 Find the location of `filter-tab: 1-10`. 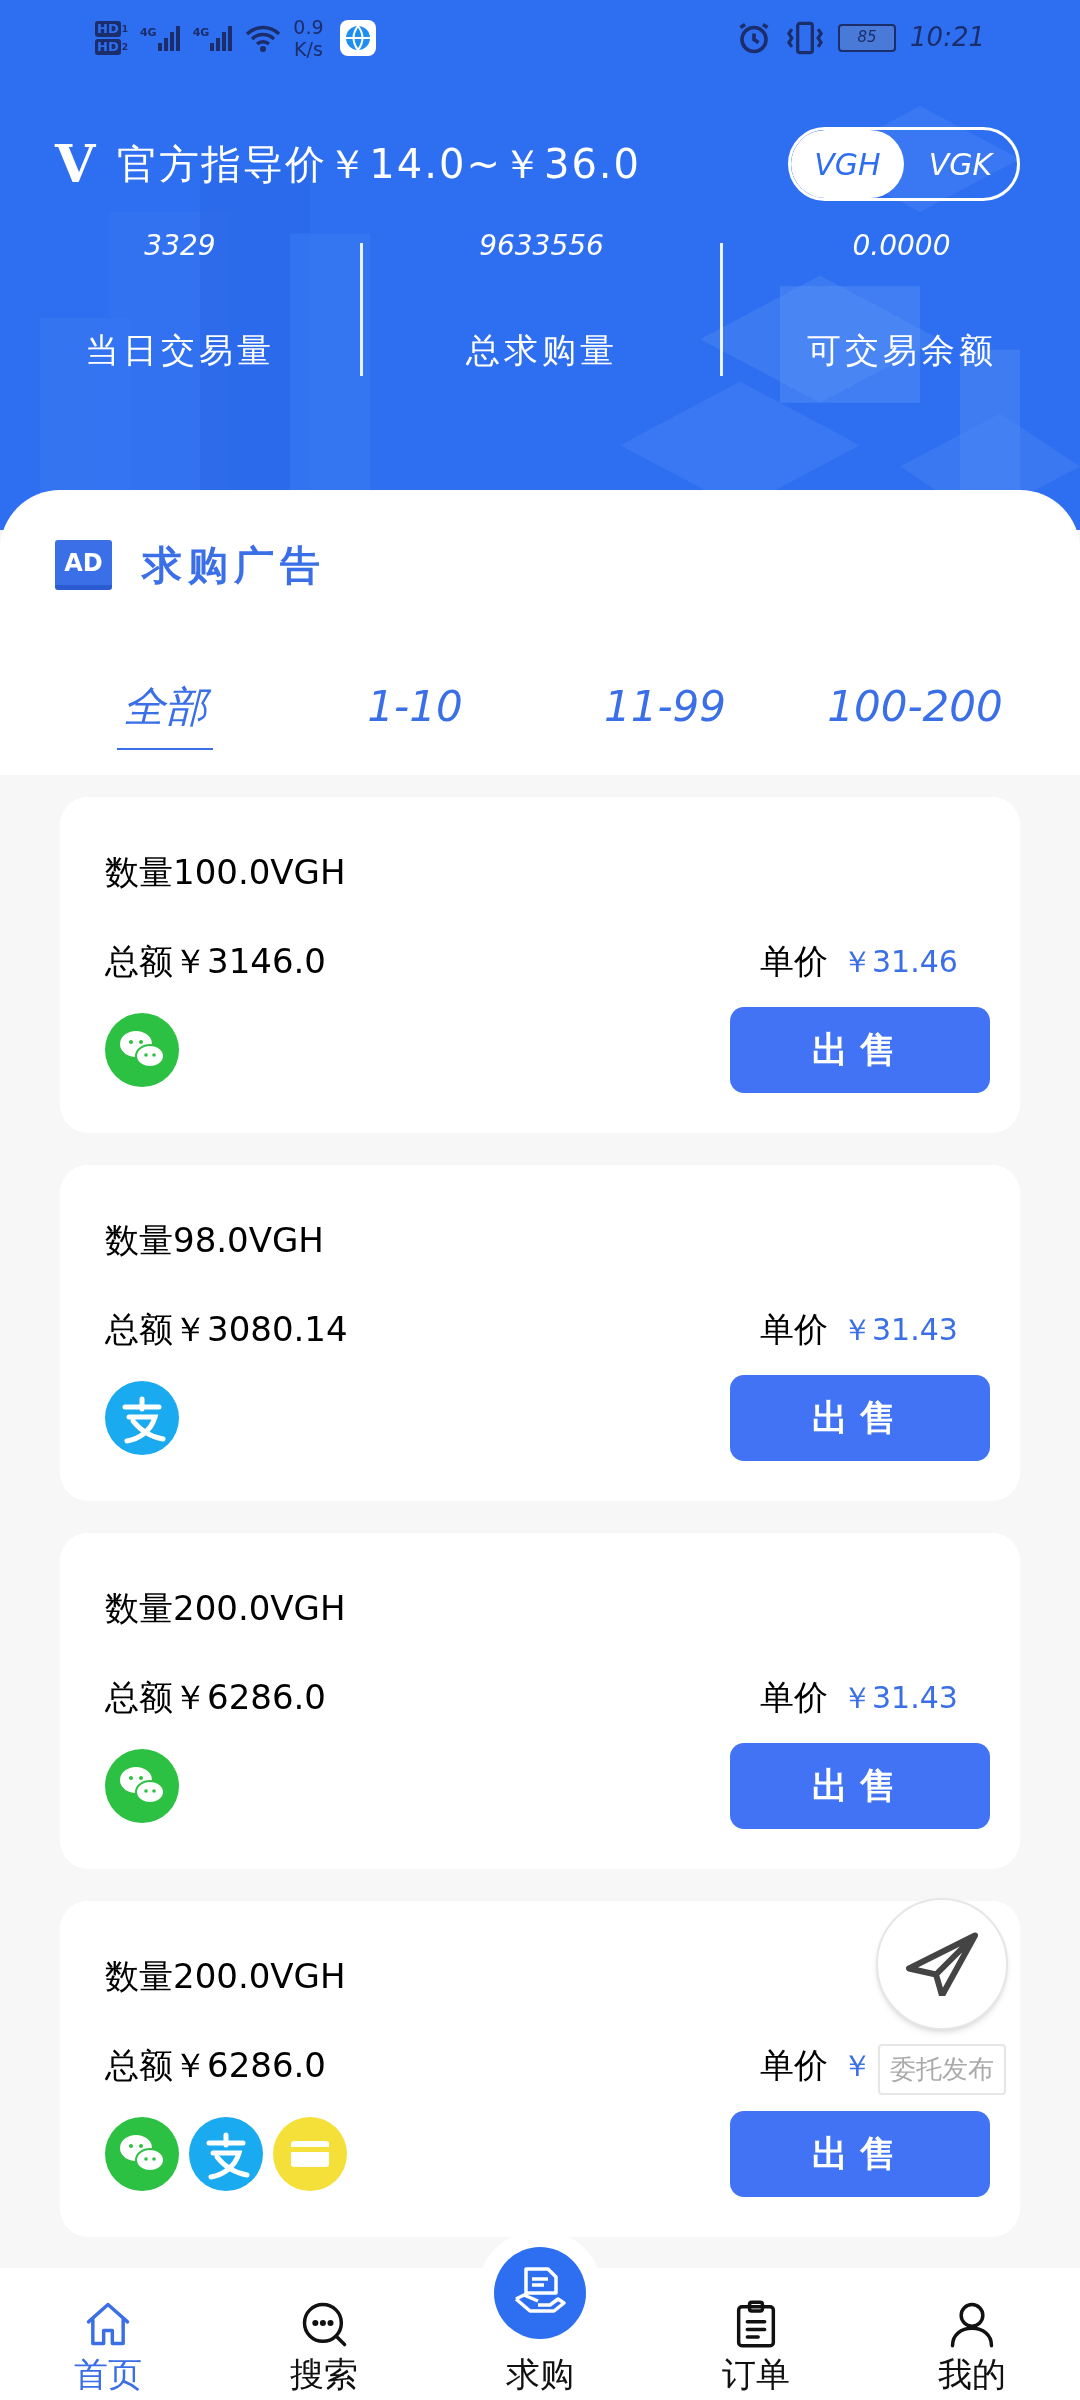

filter-tab: 1-10 is located at coordinates (415, 712).